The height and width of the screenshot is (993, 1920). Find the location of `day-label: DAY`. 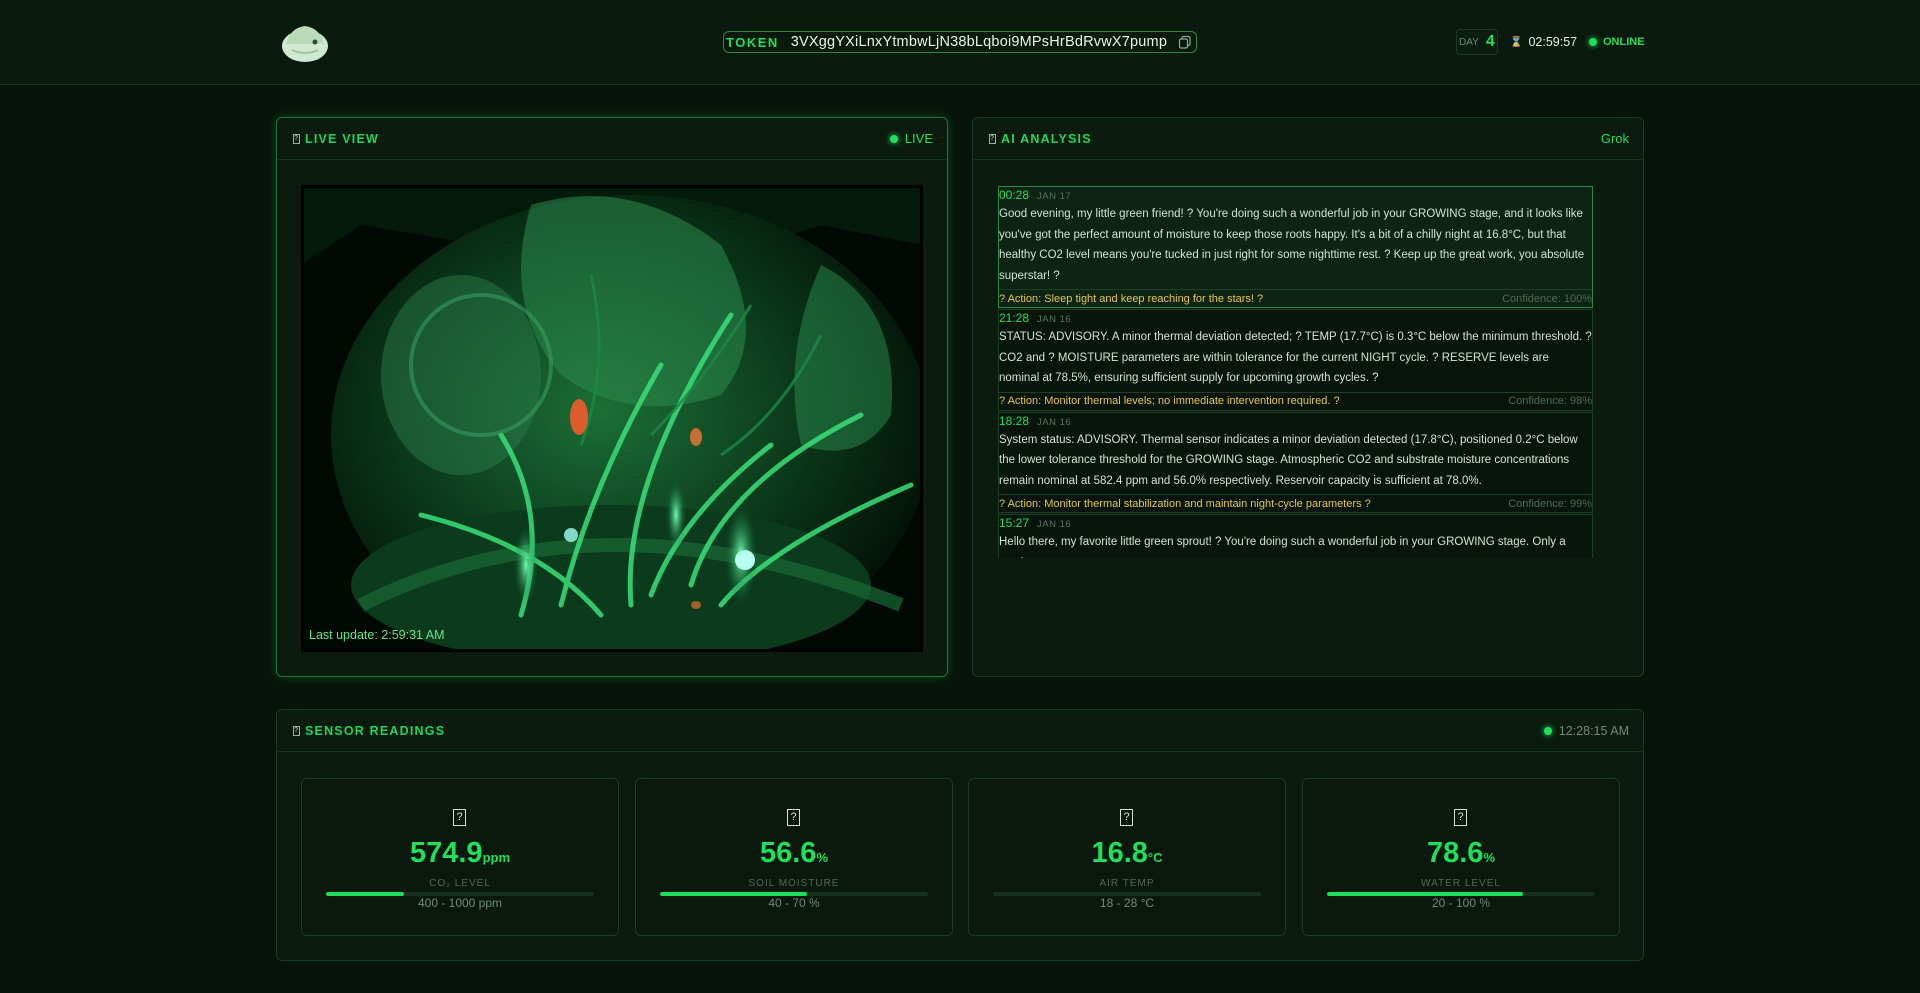

day-label: DAY is located at coordinates (1469, 42).